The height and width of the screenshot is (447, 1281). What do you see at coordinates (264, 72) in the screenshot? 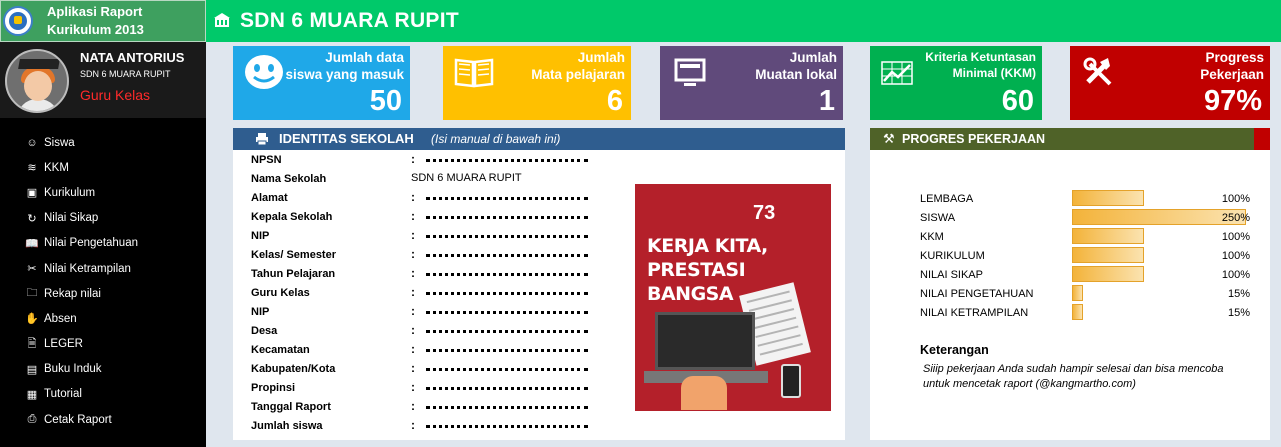
I see `smiley-icon` at bounding box center [264, 72].